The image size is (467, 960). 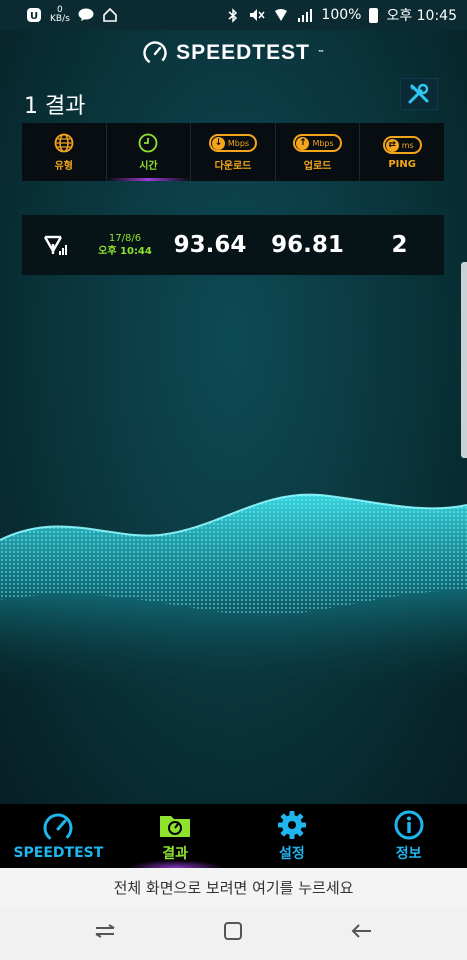 What do you see at coordinates (210, 245) in the screenshot?
I see `result-download: 93.64` at bounding box center [210, 245].